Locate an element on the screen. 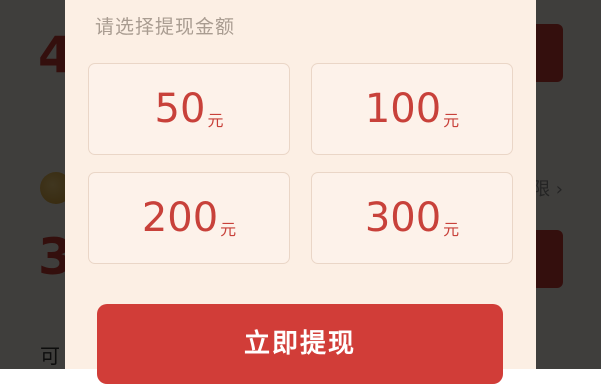  amount-option-100: 100 元 is located at coordinates (412, 109).